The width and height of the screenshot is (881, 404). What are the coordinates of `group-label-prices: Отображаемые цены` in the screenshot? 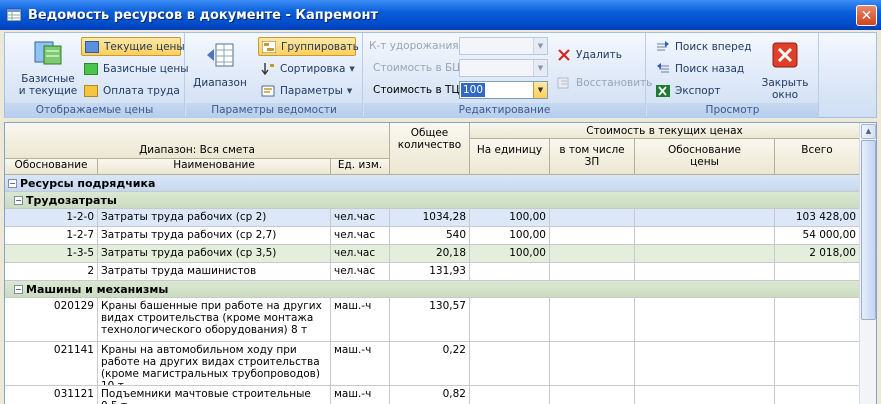 It's located at (94, 110).